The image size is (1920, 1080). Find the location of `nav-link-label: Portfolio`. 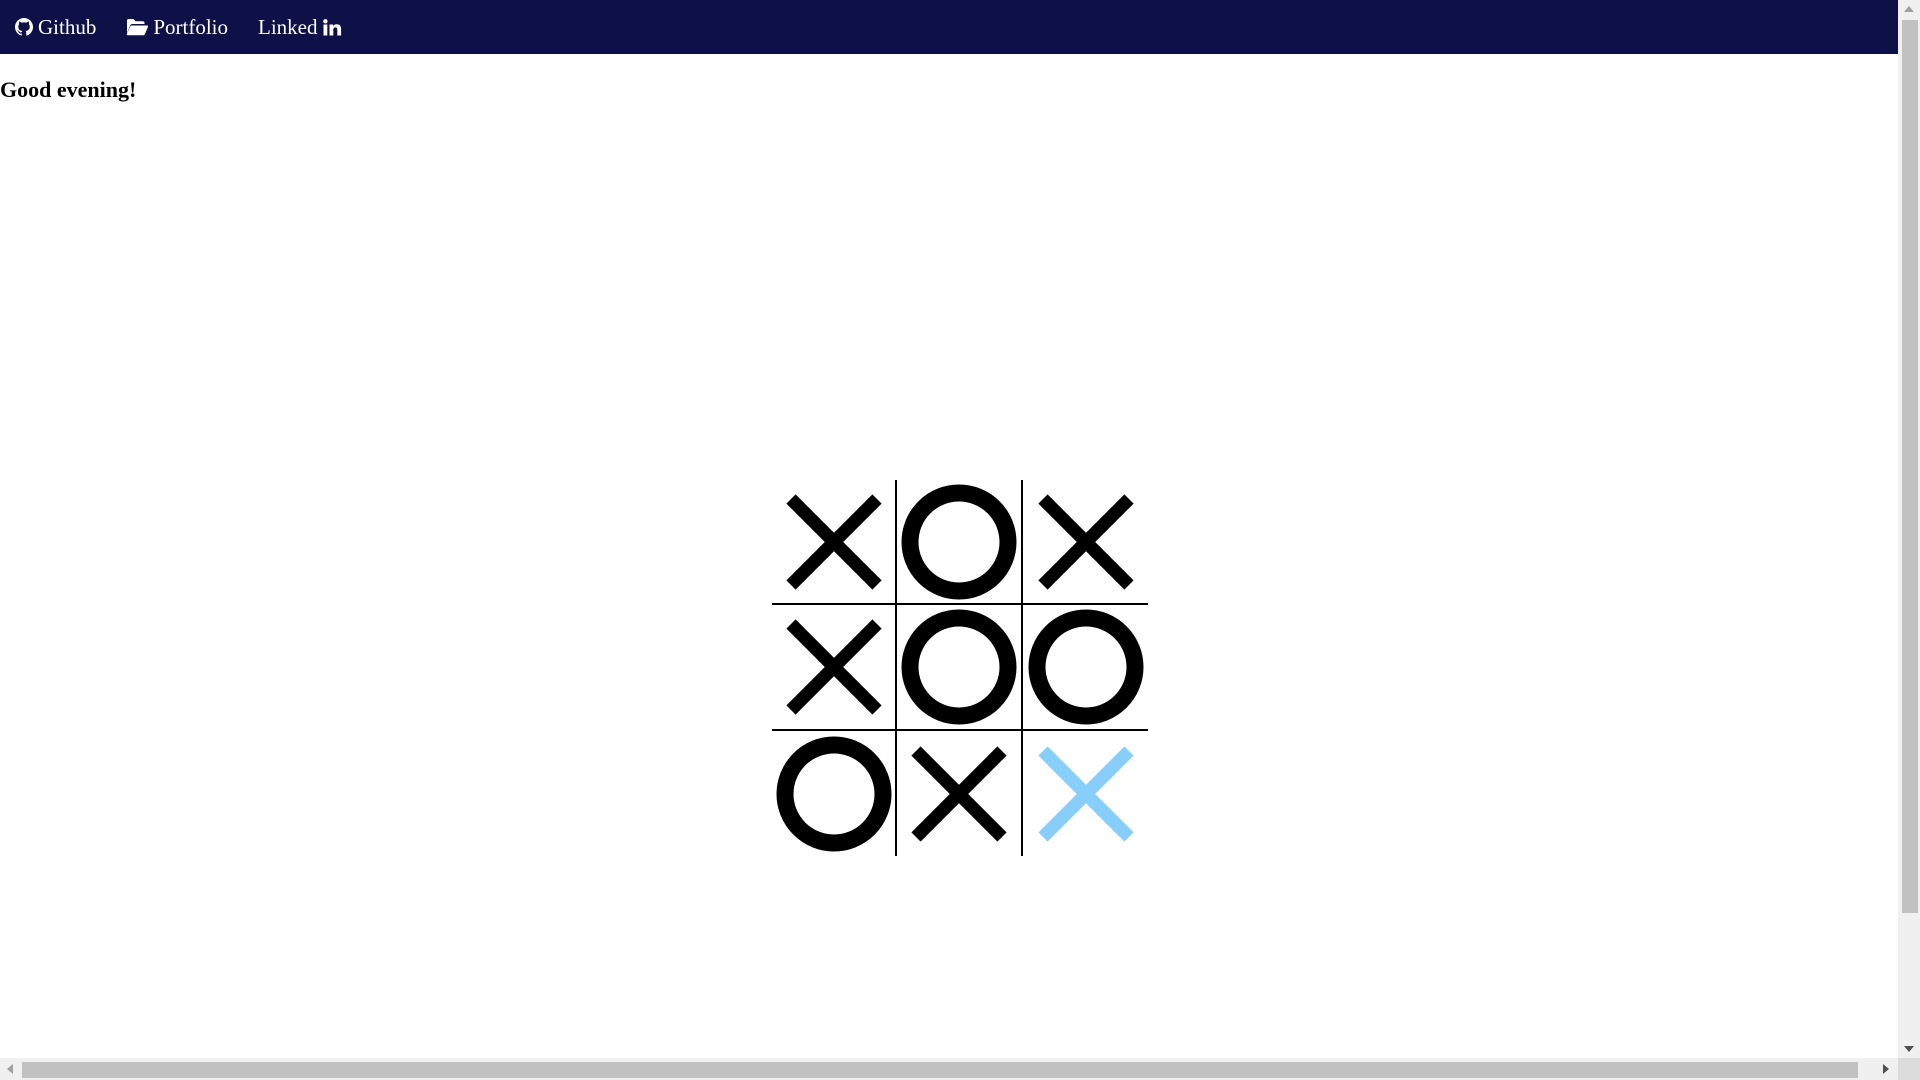

nav-link-label: Portfolio is located at coordinates (191, 26).